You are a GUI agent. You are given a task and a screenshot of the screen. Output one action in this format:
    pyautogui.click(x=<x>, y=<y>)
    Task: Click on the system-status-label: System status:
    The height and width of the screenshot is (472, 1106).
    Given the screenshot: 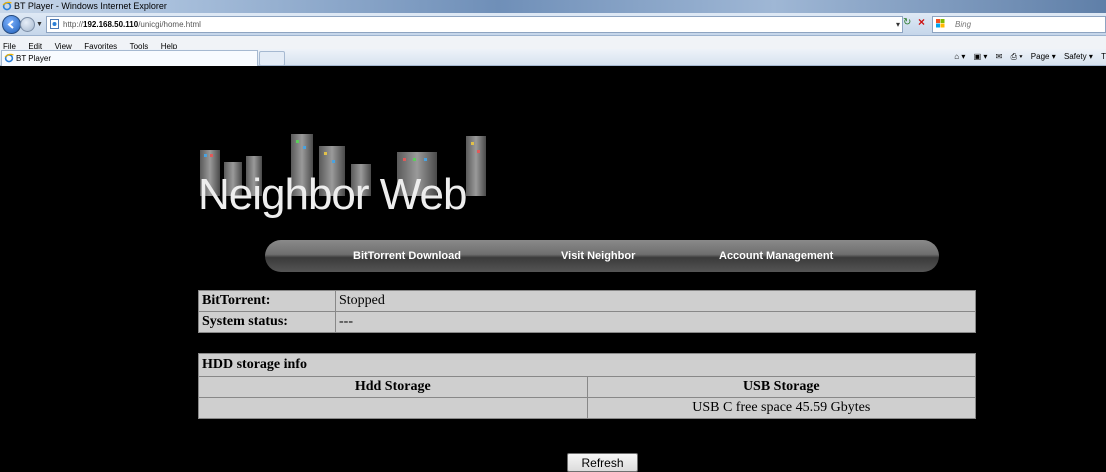 What is the action you would take?
    pyautogui.click(x=267, y=322)
    